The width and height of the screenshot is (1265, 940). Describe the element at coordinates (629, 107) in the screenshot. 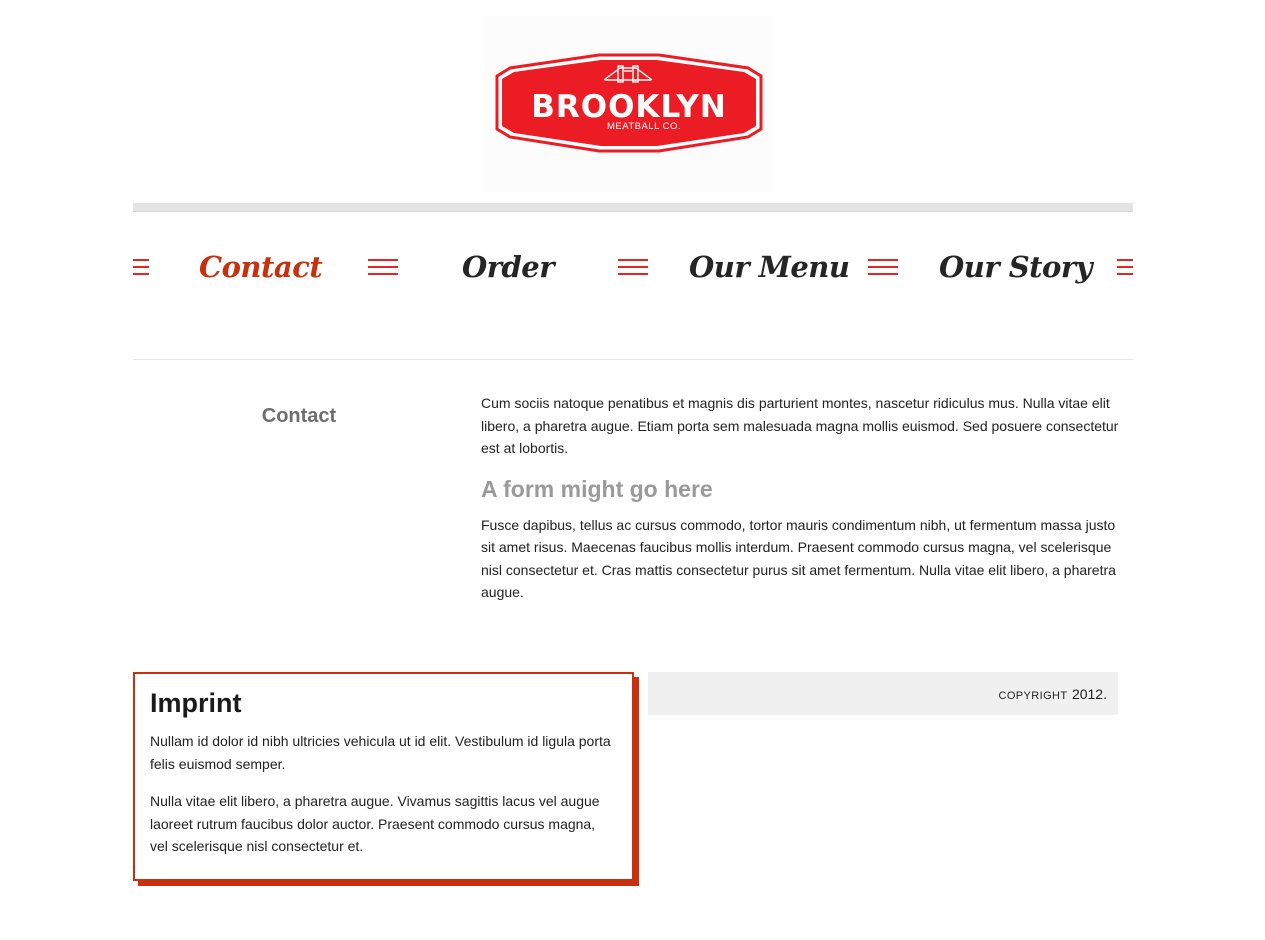

I see `logo-wordmark: BROOKLYN` at that location.